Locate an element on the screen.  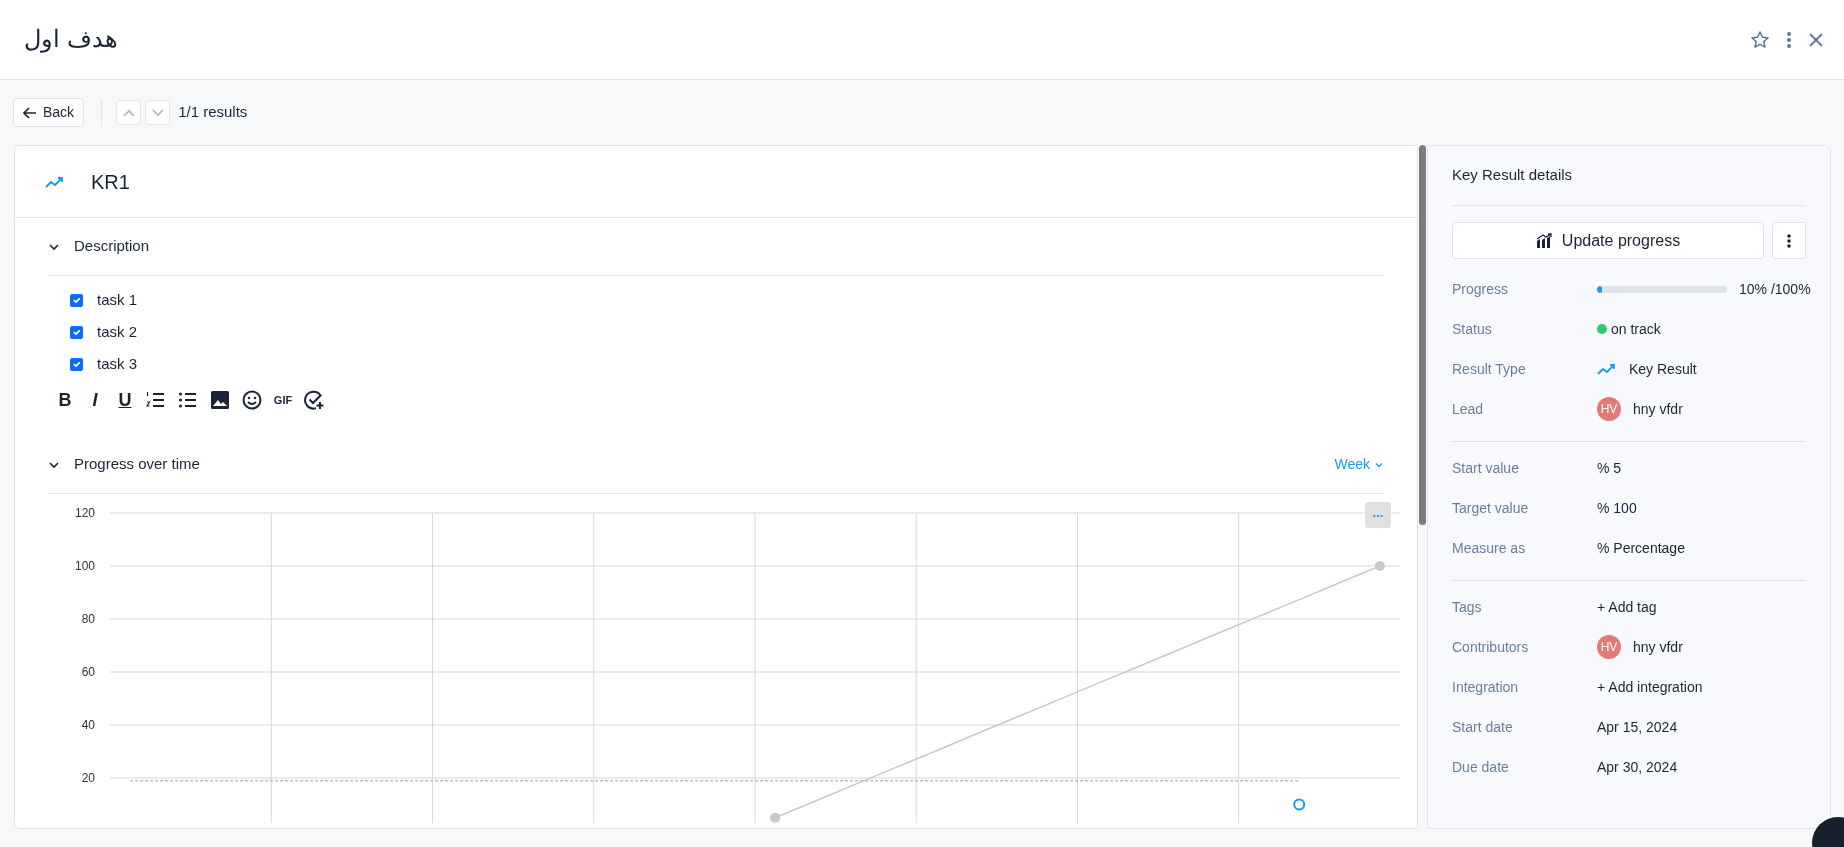
chevron-up-icon is located at coordinates (128, 112).